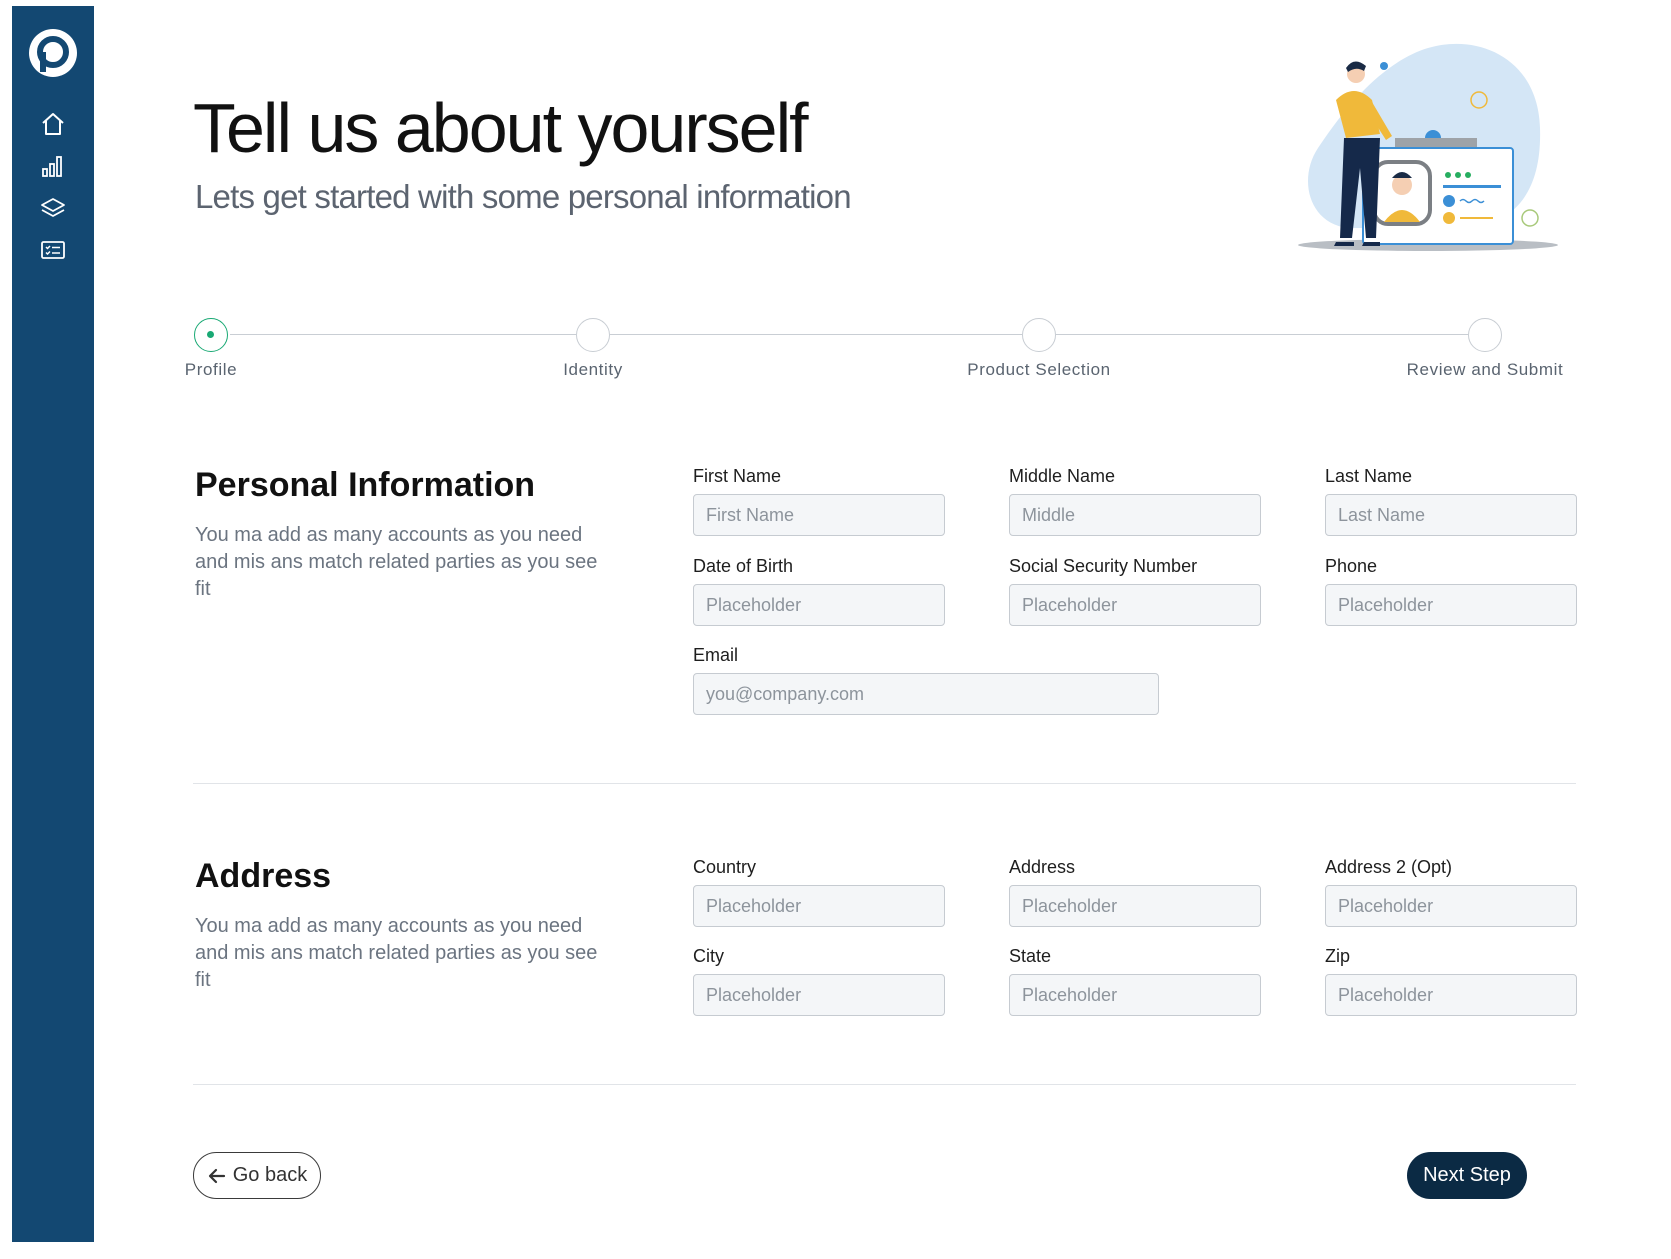 Image resolution: width=1671 pixels, height=1259 pixels. What do you see at coordinates (1451, 995) in the screenshot?
I see `zip-input` at bounding box center [1451, 995].